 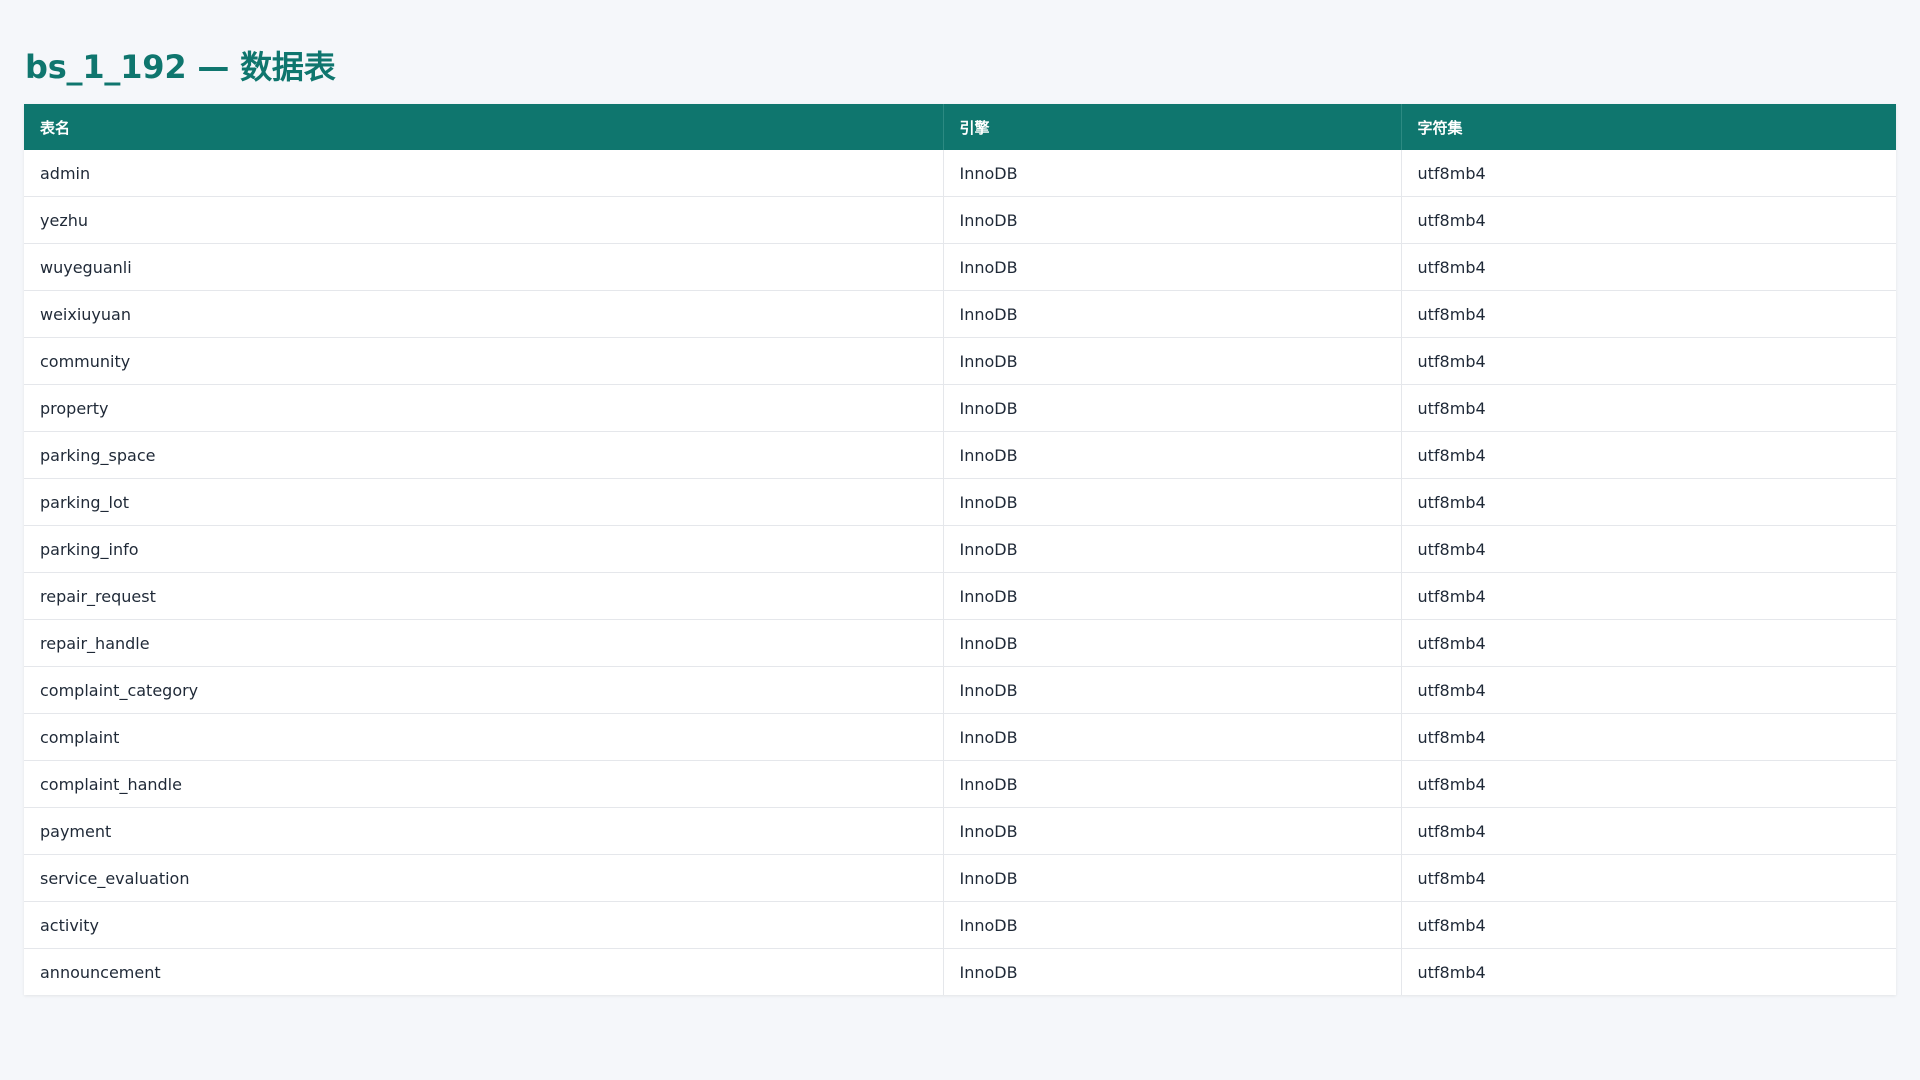 I want to click on table-row: service_evaluation InnoDB utf8mb4, so click(x=960, y=878).